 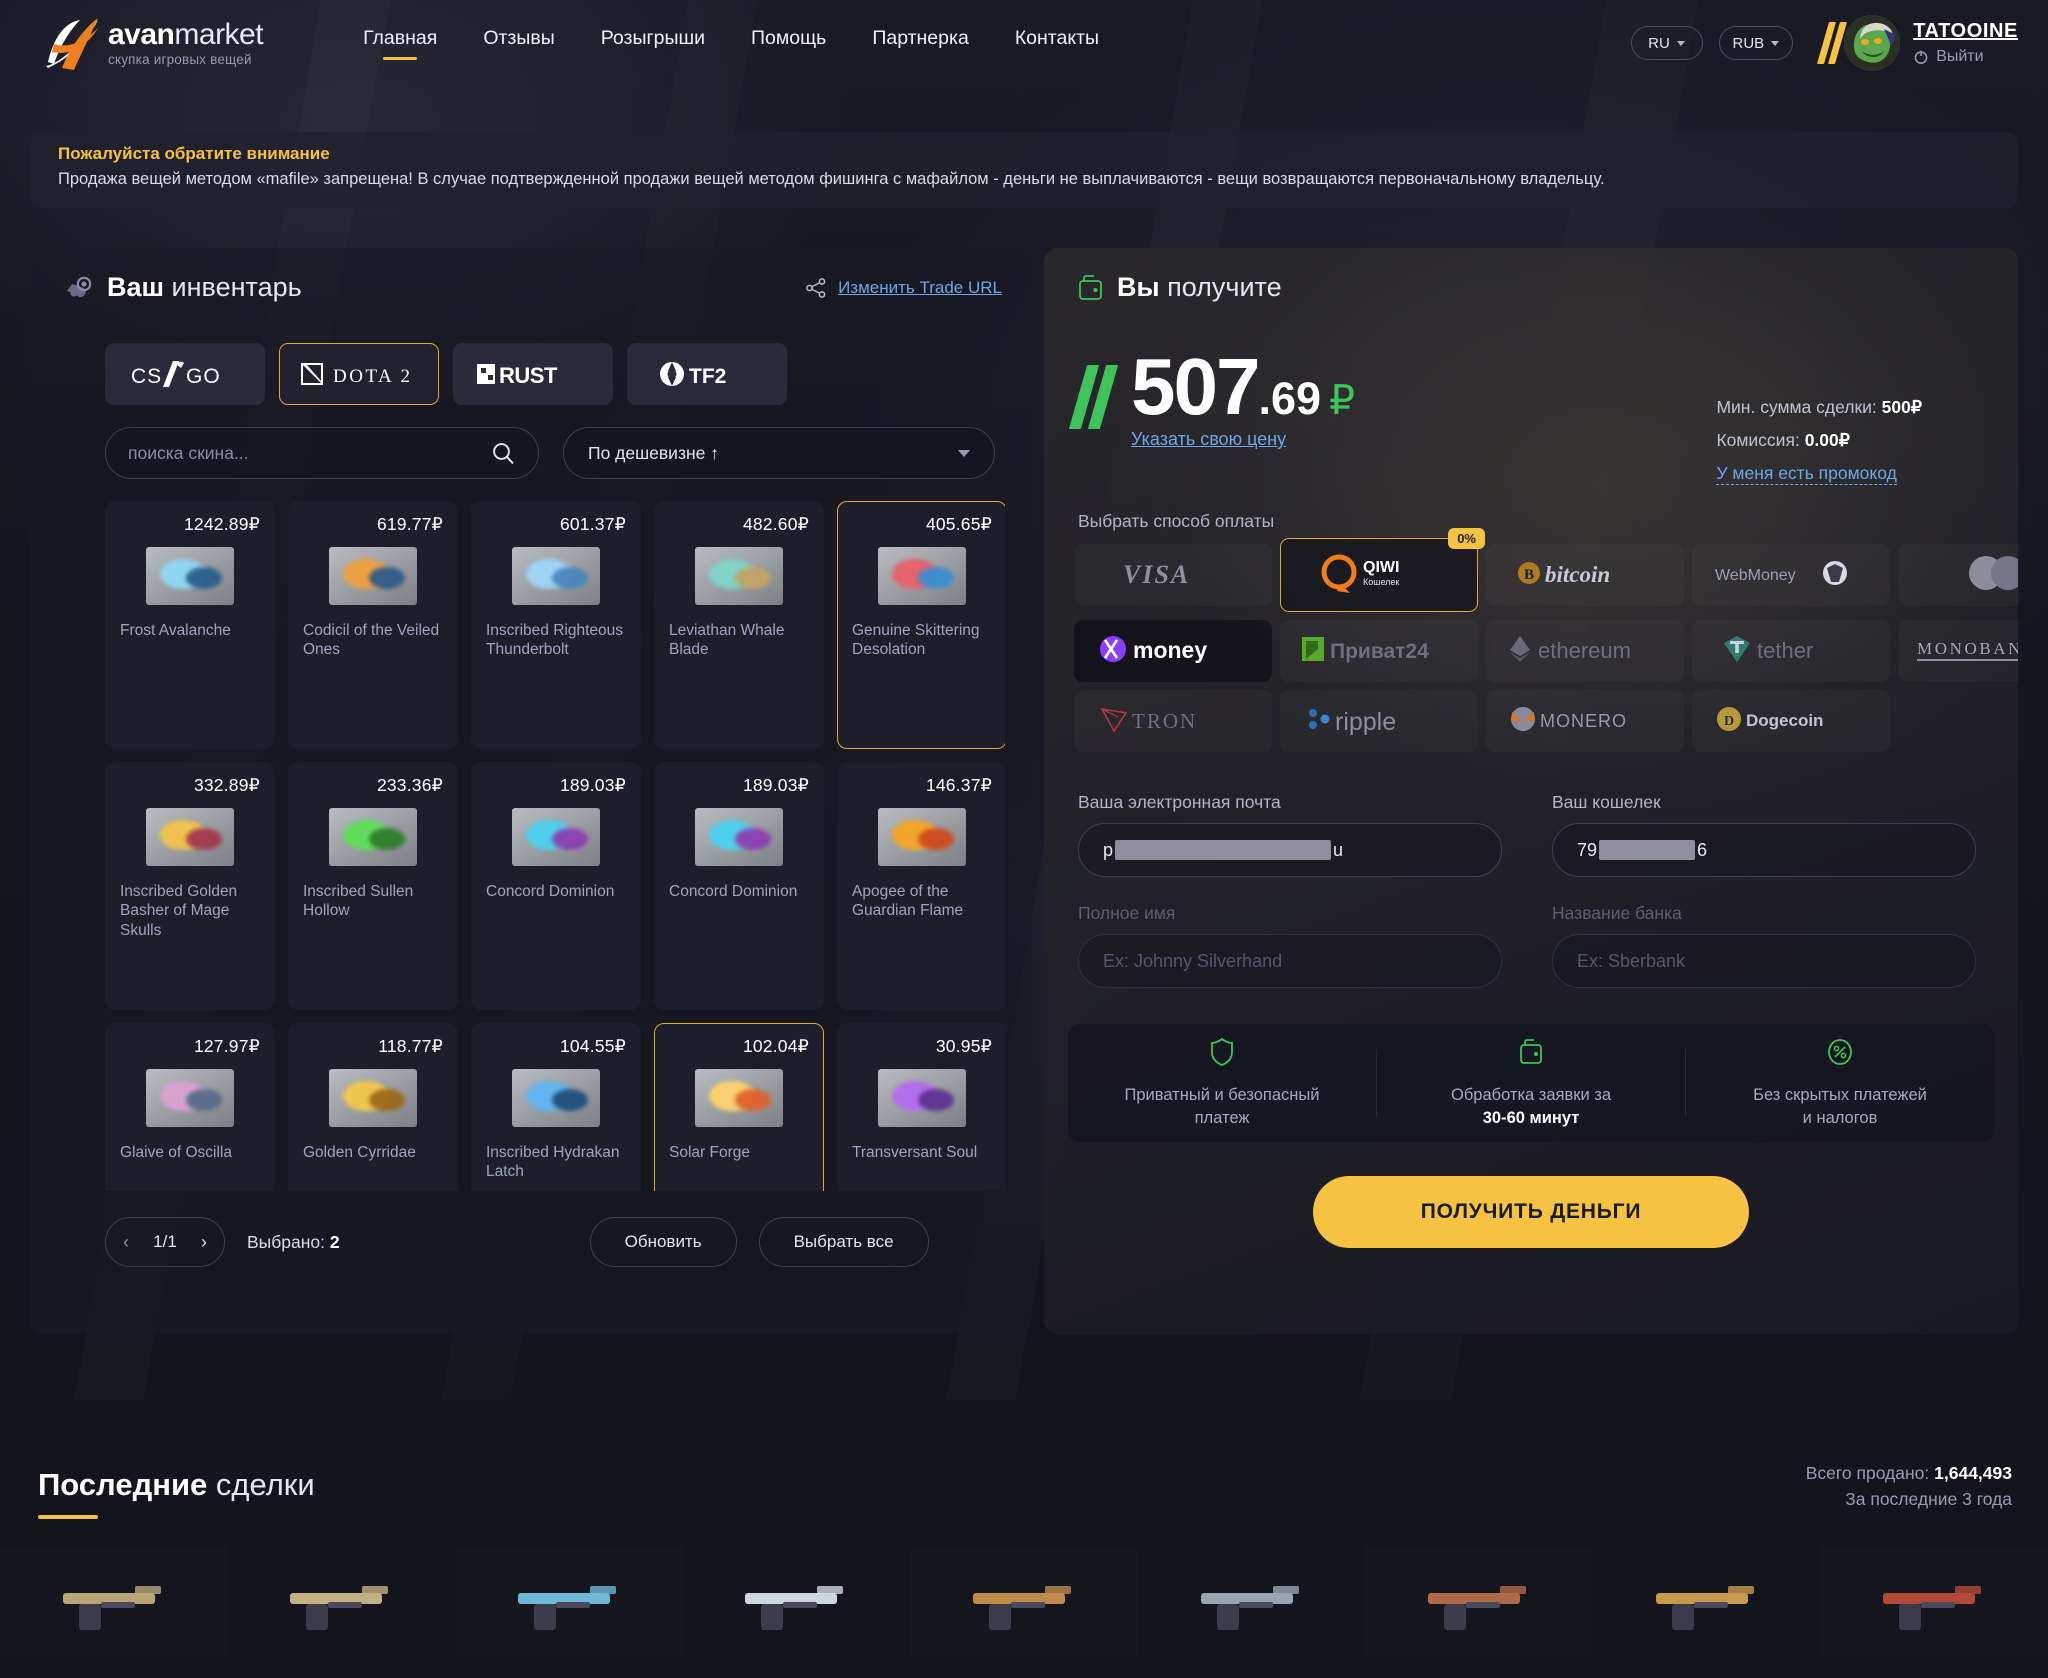 What do you see at coordinates (739, 625) in the screenshot?
I see `inventory-item: 482.60₽ Leviathan Whale Blade` at bounding box center [739, 625].